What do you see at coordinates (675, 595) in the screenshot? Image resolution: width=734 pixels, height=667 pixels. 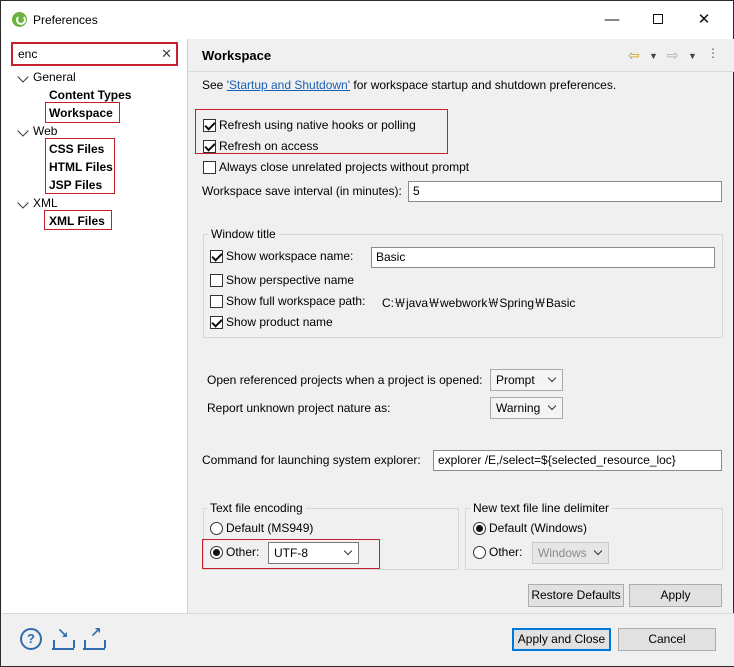 I see `apply-button: Apply` at bounding box center [675, 595].